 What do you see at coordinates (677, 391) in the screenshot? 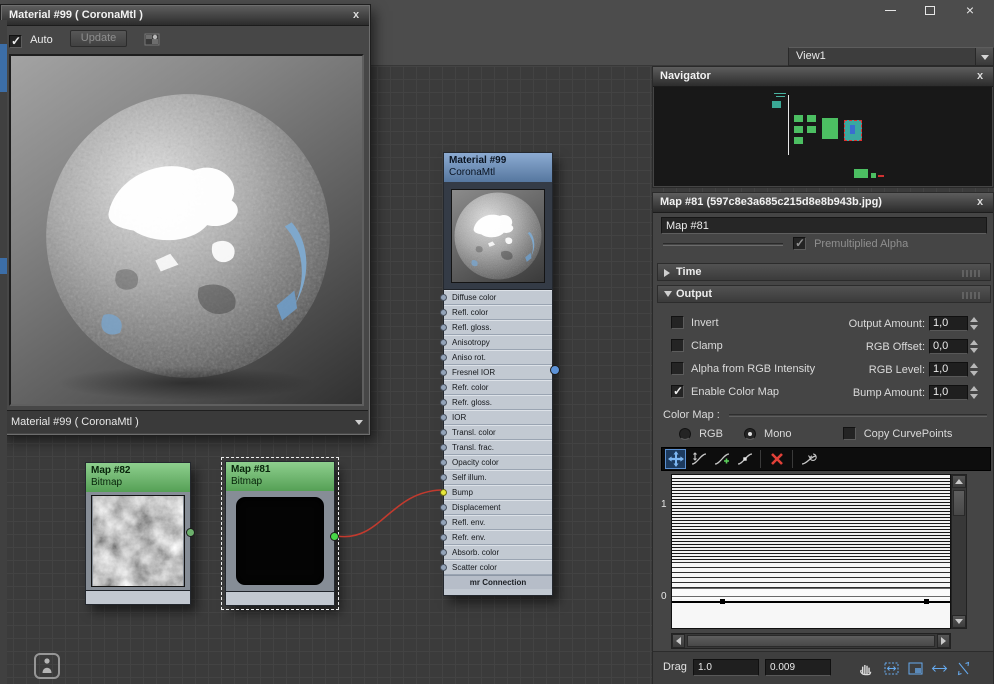
I see `enable-color-map-checkbox` at bounding box center [677, 391].